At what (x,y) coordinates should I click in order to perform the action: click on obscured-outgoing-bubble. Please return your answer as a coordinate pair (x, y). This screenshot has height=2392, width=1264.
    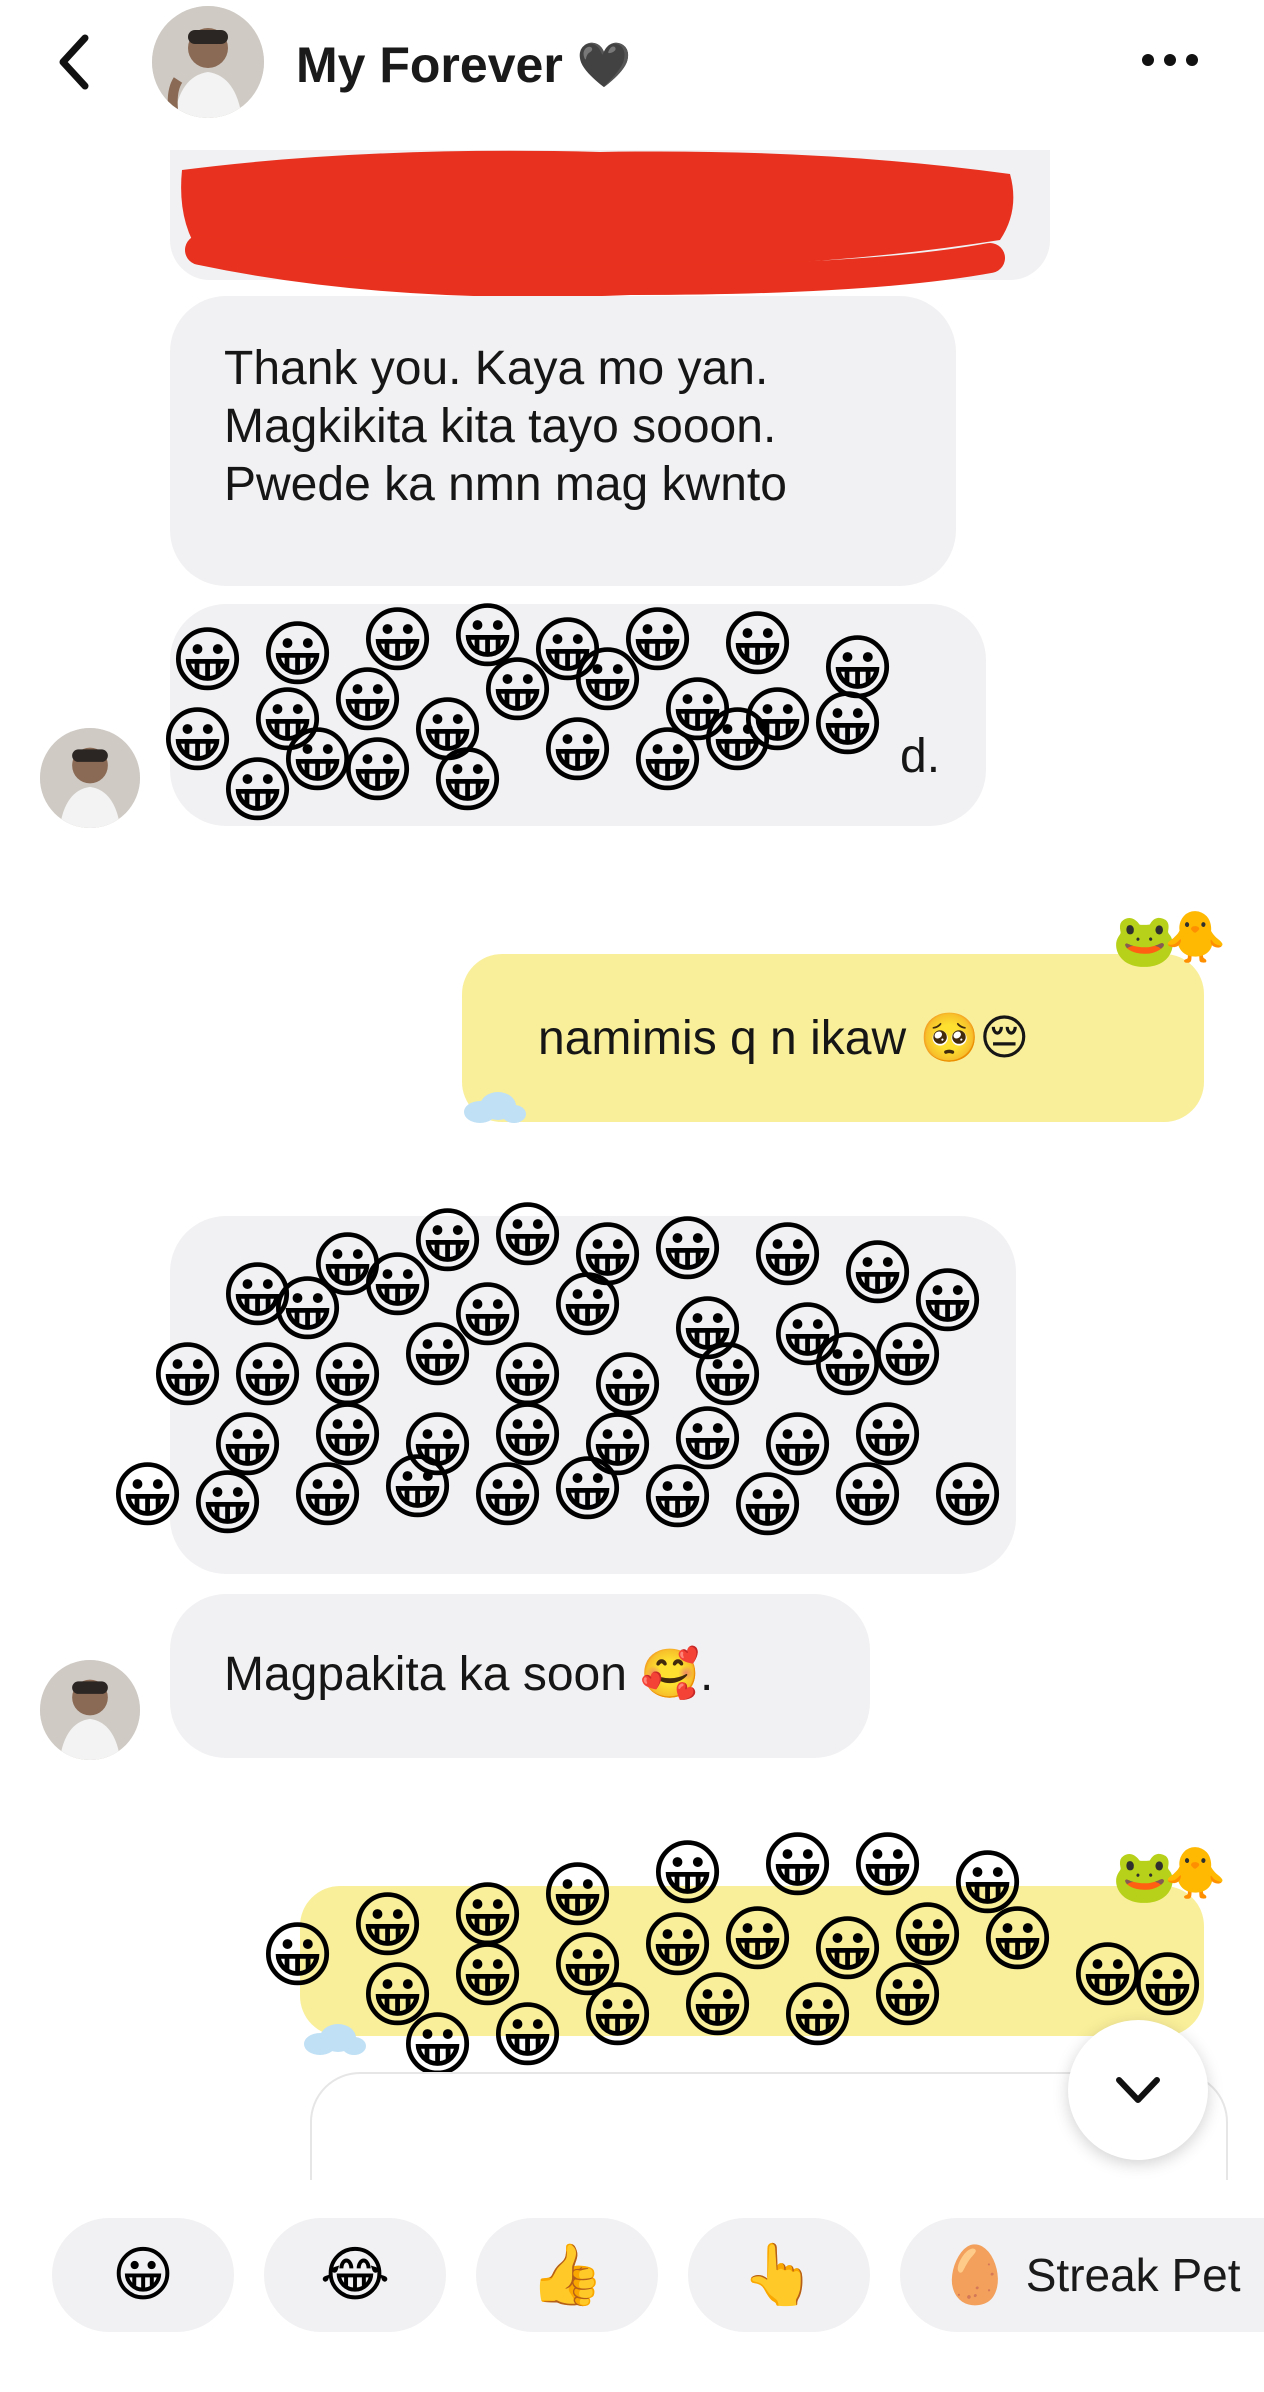
    Looking at the image, I should click on (752, 1961).